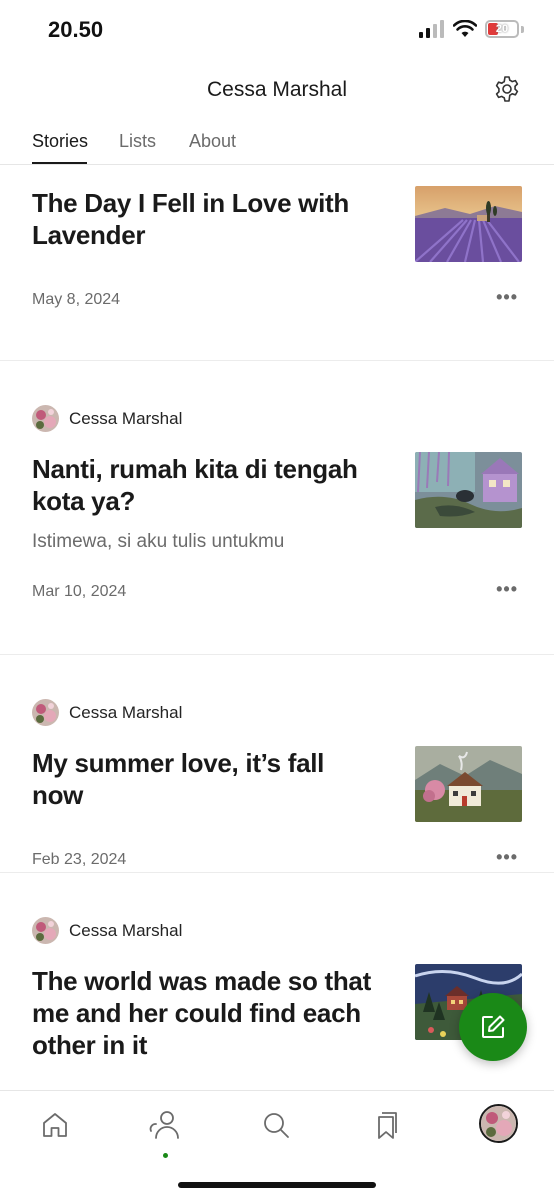 The height and width of the screenshot is (1200, 554). Describe the element at coordinates (79, 591) in the screenshot. I see `story-date: Mar 10, 2024` at that location.